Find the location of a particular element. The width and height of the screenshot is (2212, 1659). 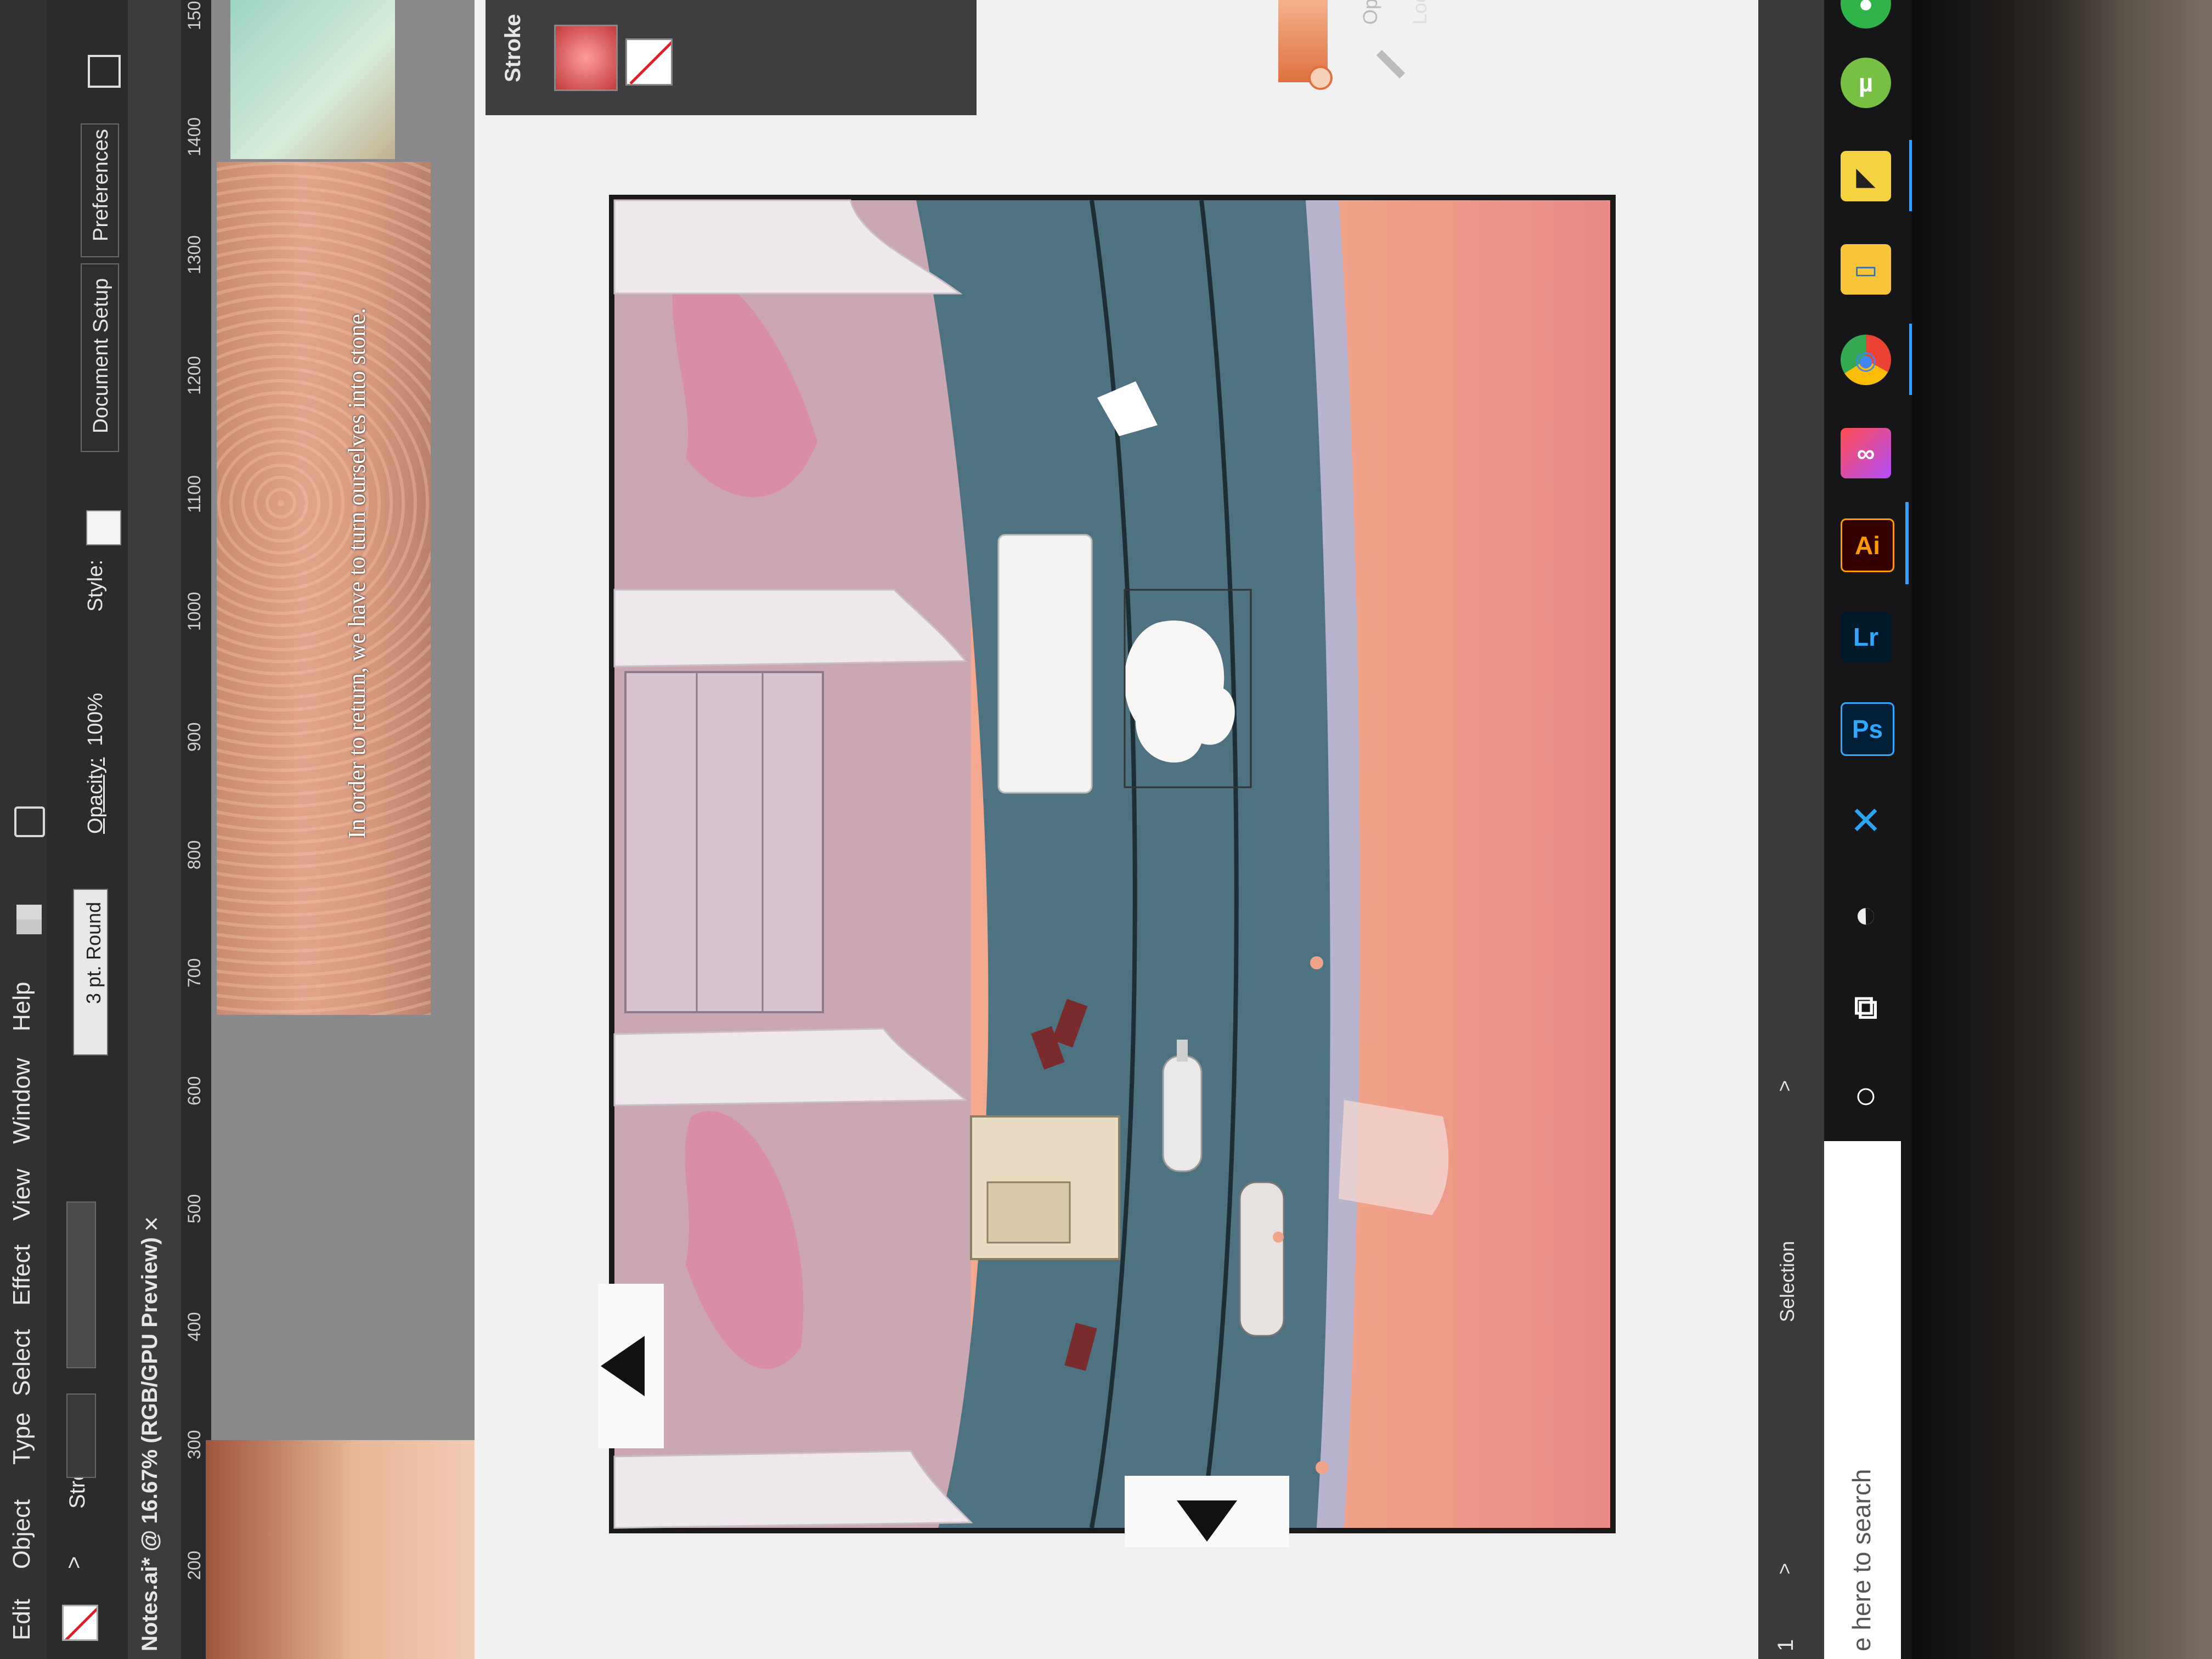

taskbar-search-placeholder: e here to search is located at coordinates (1861, 1560).